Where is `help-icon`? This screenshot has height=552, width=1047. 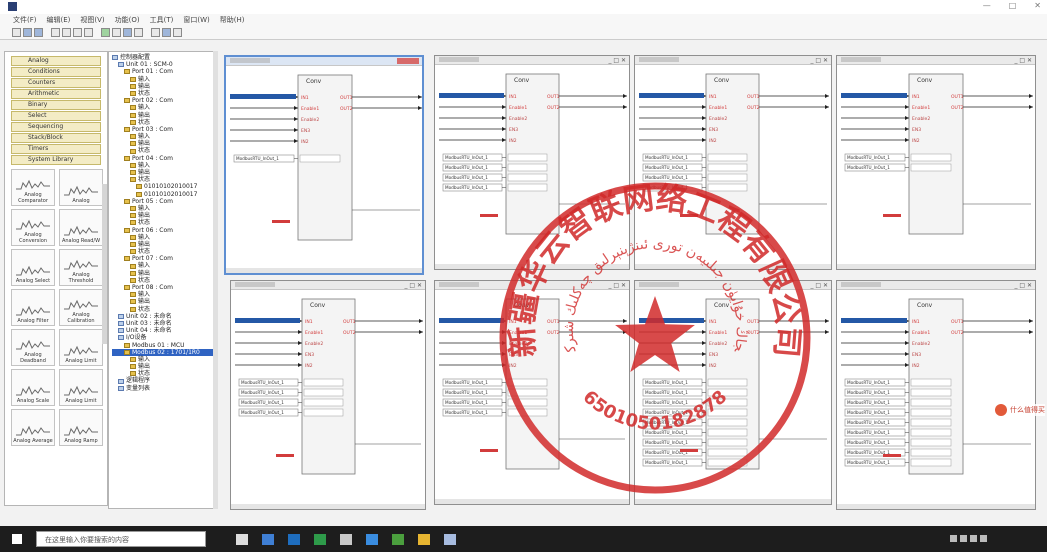 help-icon is located at coordinates (177, 32).